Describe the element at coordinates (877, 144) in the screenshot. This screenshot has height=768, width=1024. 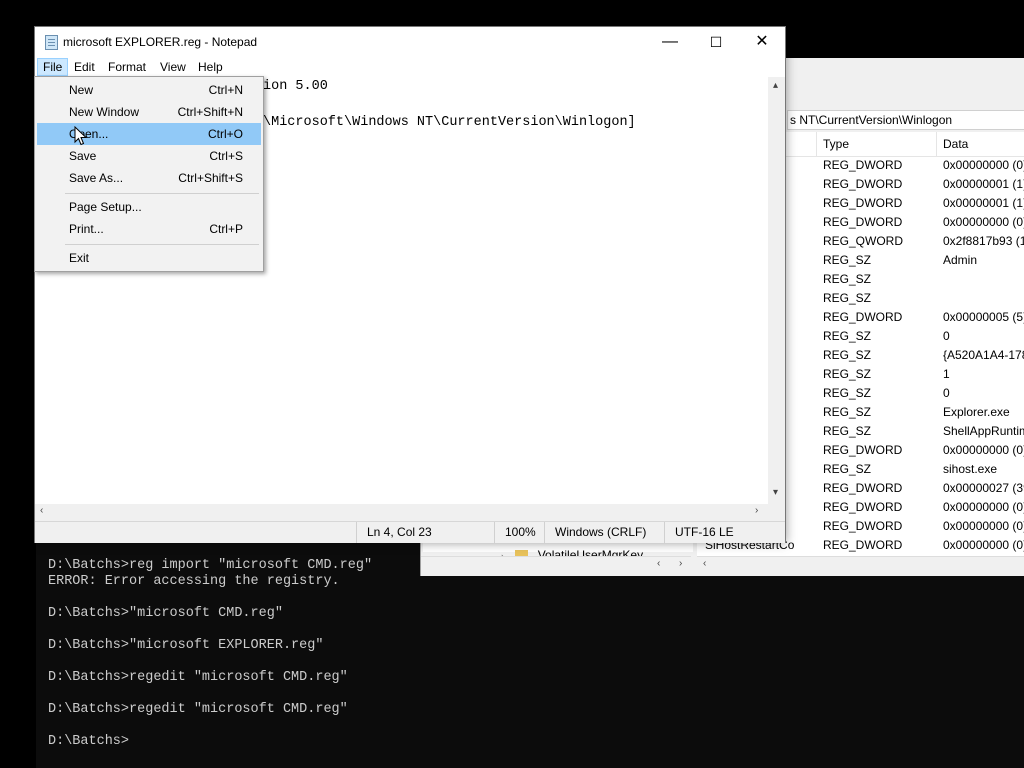
I see `column-header-type: Type` at that location.